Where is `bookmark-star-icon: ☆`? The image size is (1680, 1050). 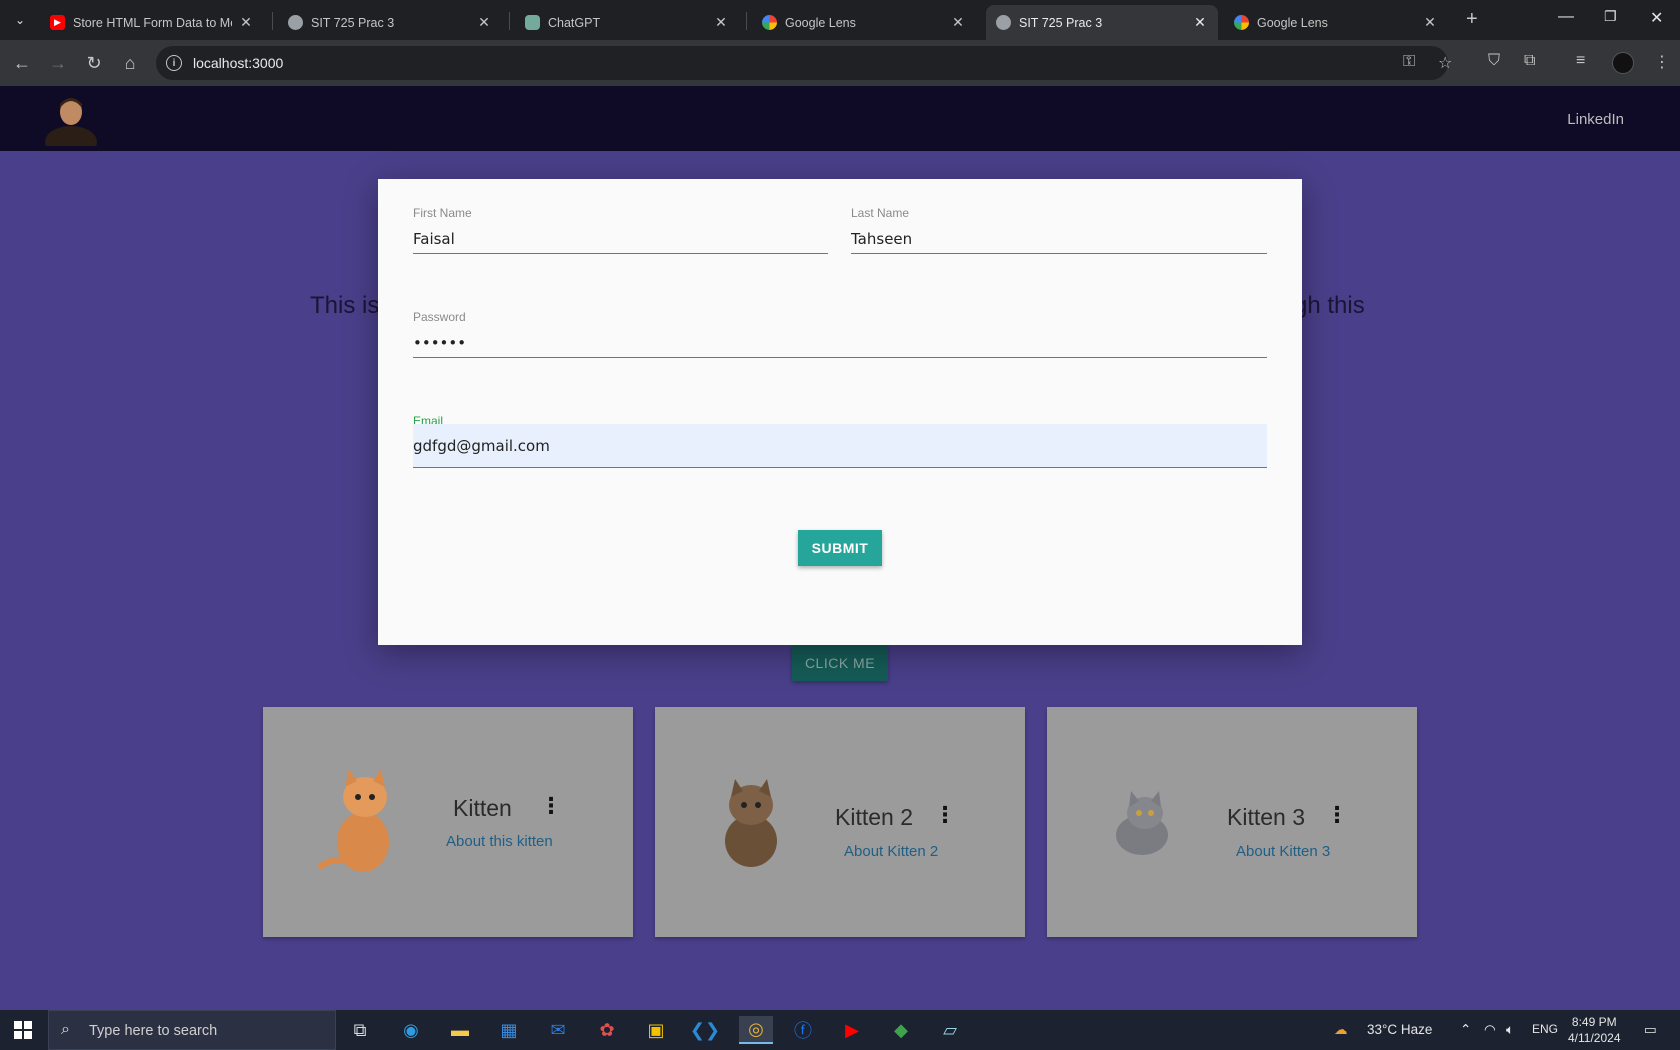
bookmark-star-icon: ☆ is located at coordinates (1445, 63).